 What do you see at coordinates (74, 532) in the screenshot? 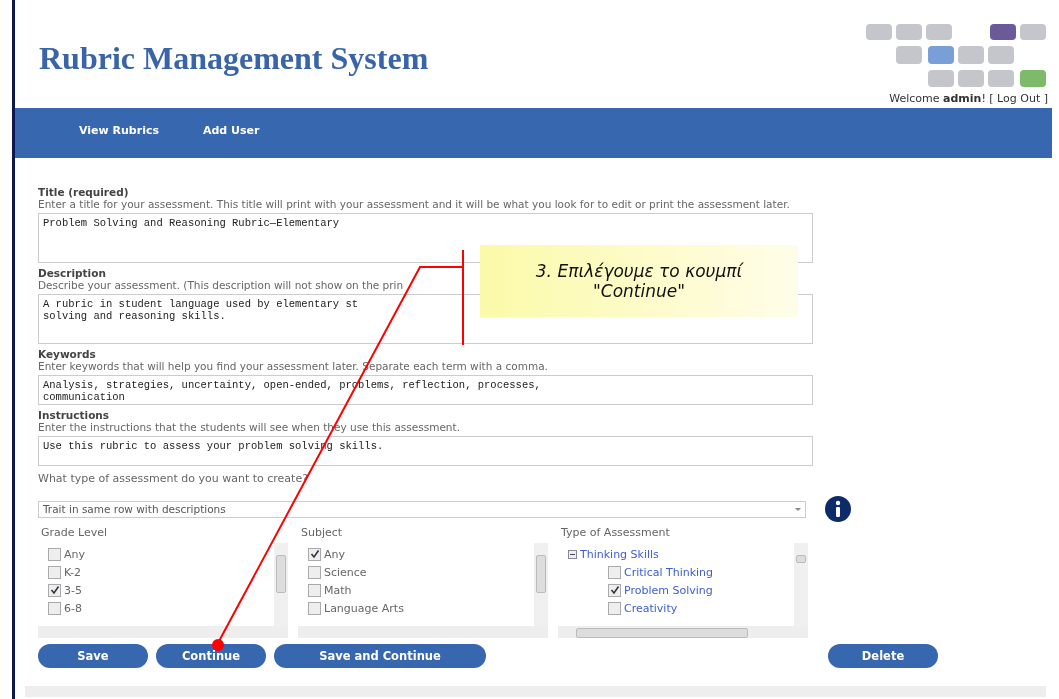
I see `list-title: Grade Level` at bounding box center [74, 532].